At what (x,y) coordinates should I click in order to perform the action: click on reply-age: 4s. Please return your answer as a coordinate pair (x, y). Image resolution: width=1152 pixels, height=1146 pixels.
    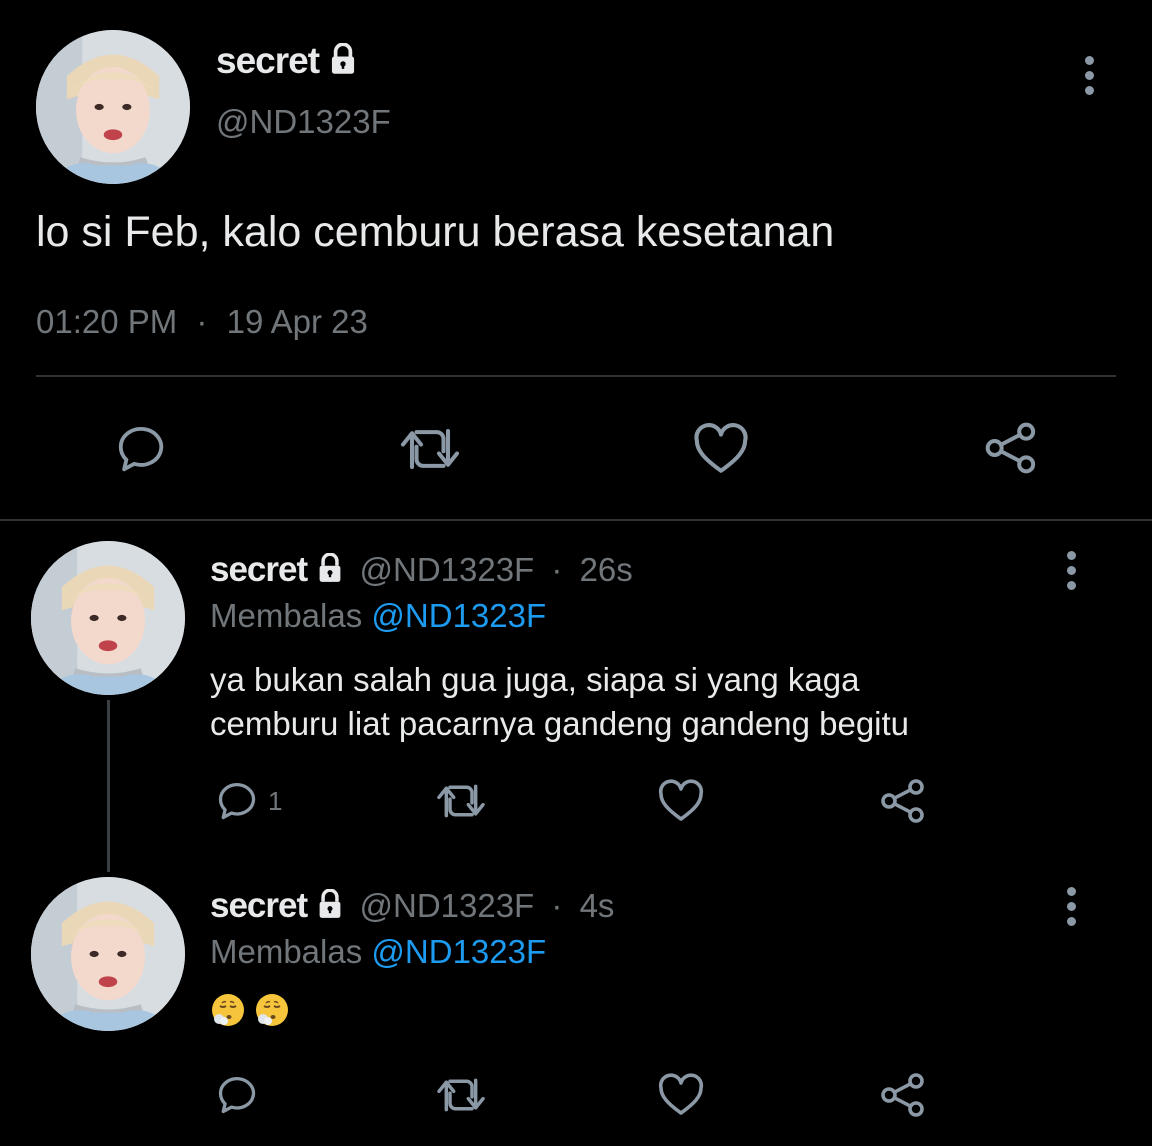
    Looking at the image, I should click on (597, 905).